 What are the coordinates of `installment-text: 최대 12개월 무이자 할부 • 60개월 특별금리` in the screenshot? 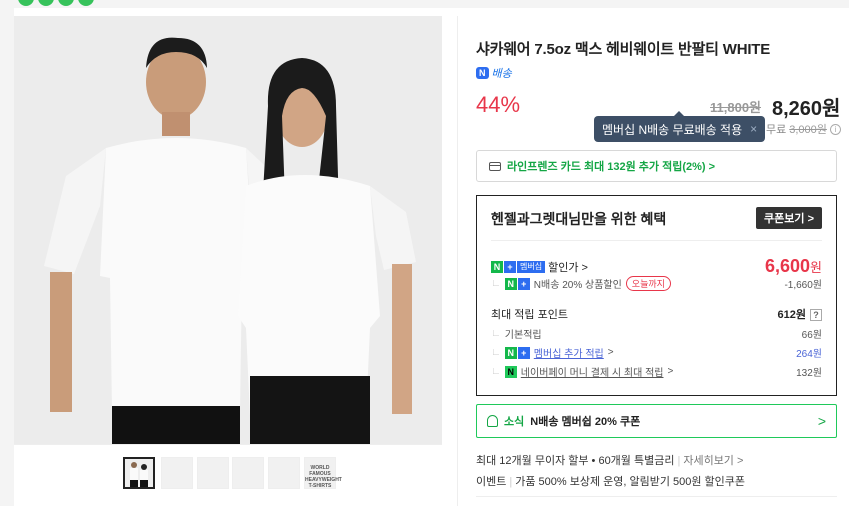 It's located at (575, 461).